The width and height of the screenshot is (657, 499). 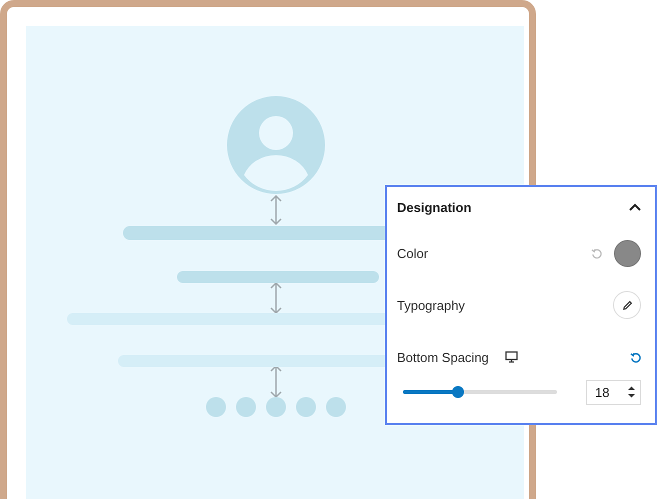 What do you see at coordinates (627, 253) in the screenshot?
I see `color-swatch` at bounding box center [627, 253].